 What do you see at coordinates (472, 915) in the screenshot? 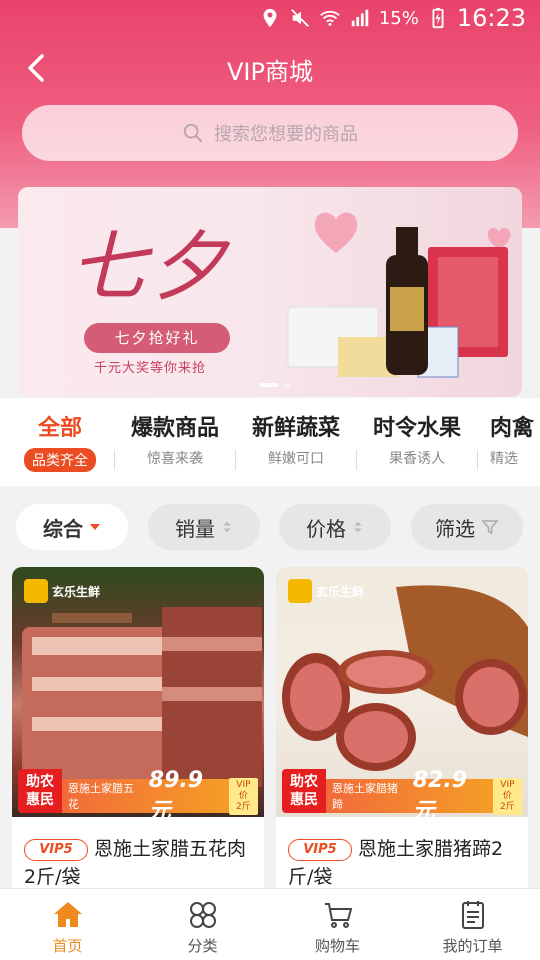
I see `order-list-icon` at bounding box center [472, 915].